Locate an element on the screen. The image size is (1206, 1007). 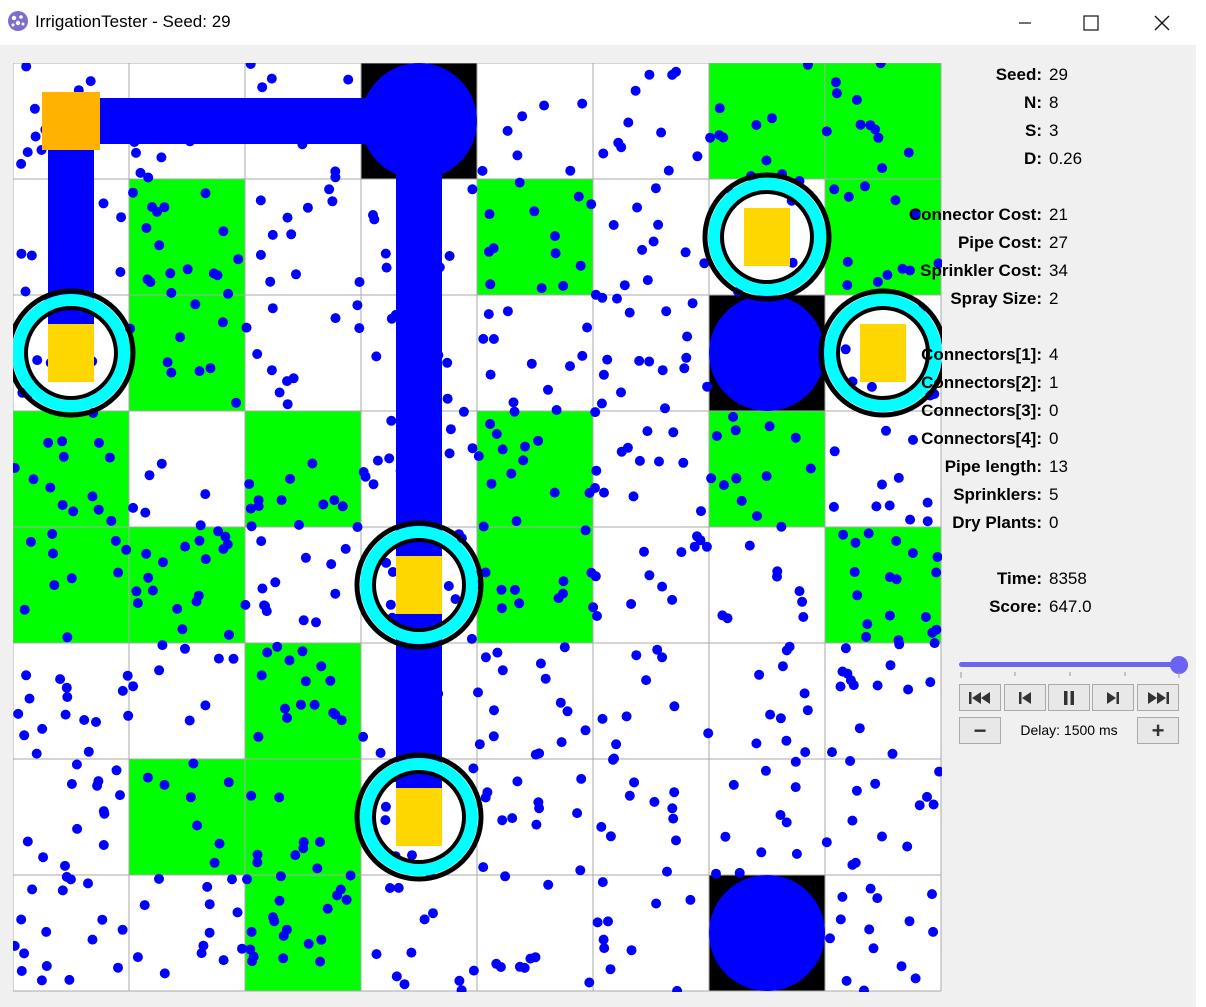
minimize-button is located at coordinates (1025, 22).